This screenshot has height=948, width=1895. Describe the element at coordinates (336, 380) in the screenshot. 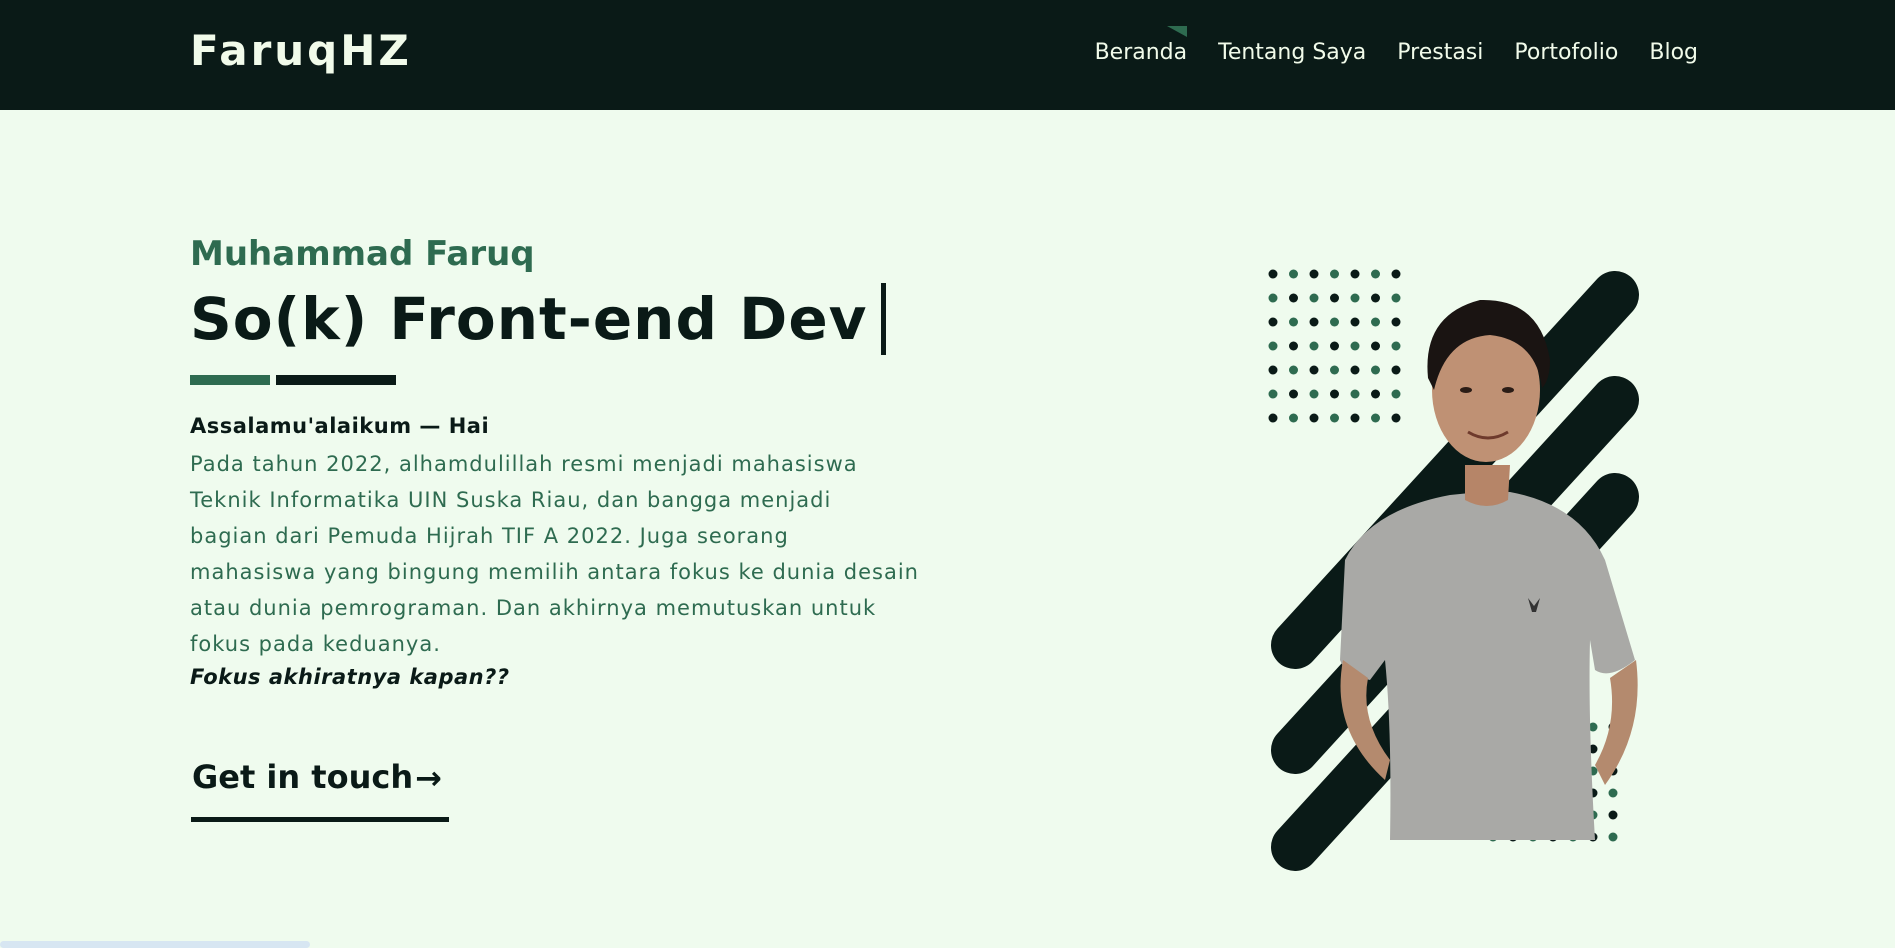

I see `accent-bar-dark` at that location.